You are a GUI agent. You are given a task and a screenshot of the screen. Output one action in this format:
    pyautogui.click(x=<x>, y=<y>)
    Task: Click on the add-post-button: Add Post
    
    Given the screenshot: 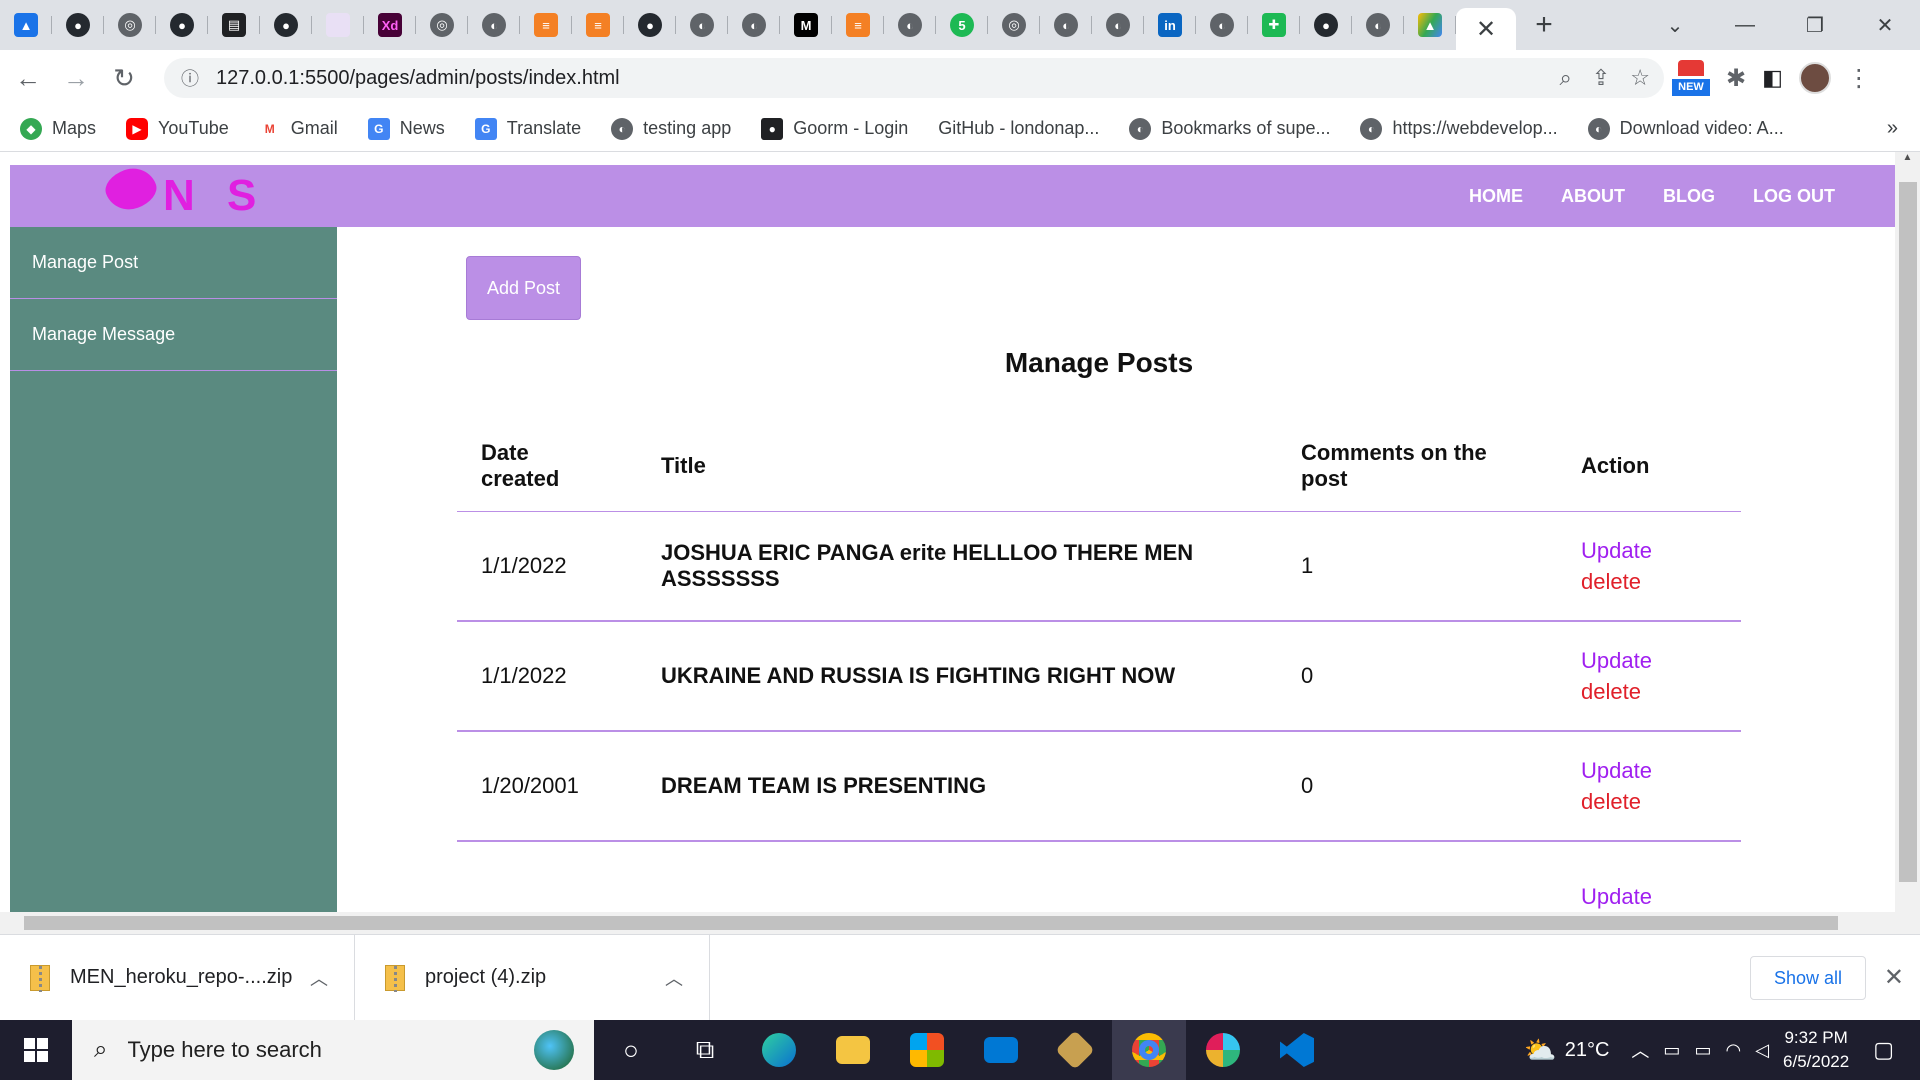 What is the action you would take?
    pyautogui.click(x=523, y=288)
    